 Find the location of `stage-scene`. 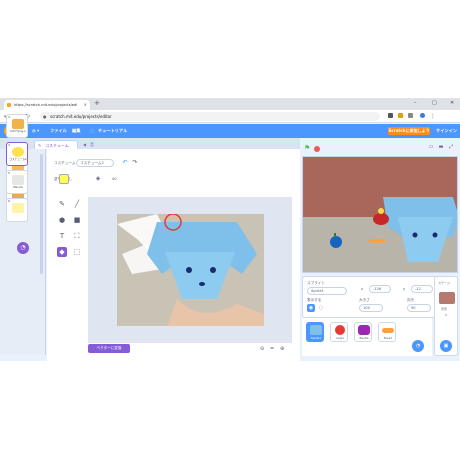

stage-scene is located at coordinates (380, 214).